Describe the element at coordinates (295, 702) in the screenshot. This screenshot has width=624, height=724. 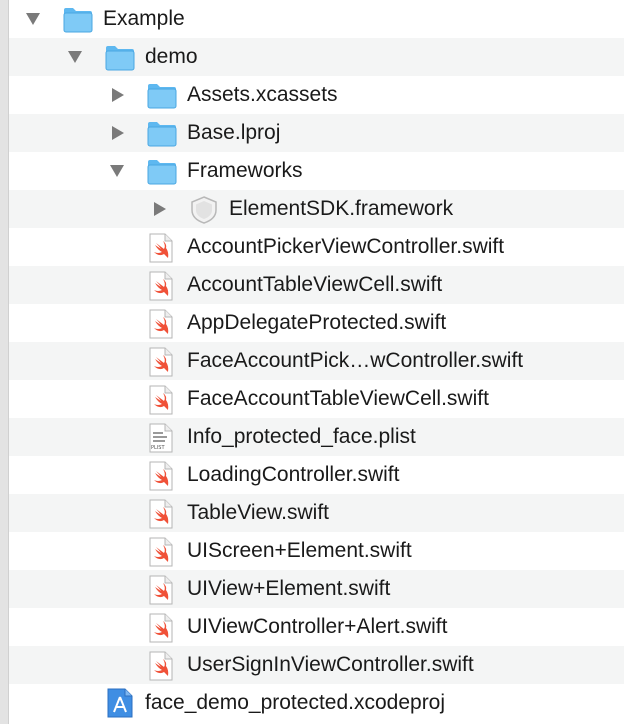
I see `tree-row-label: face_demo_protected.xcodeproj` at that location.